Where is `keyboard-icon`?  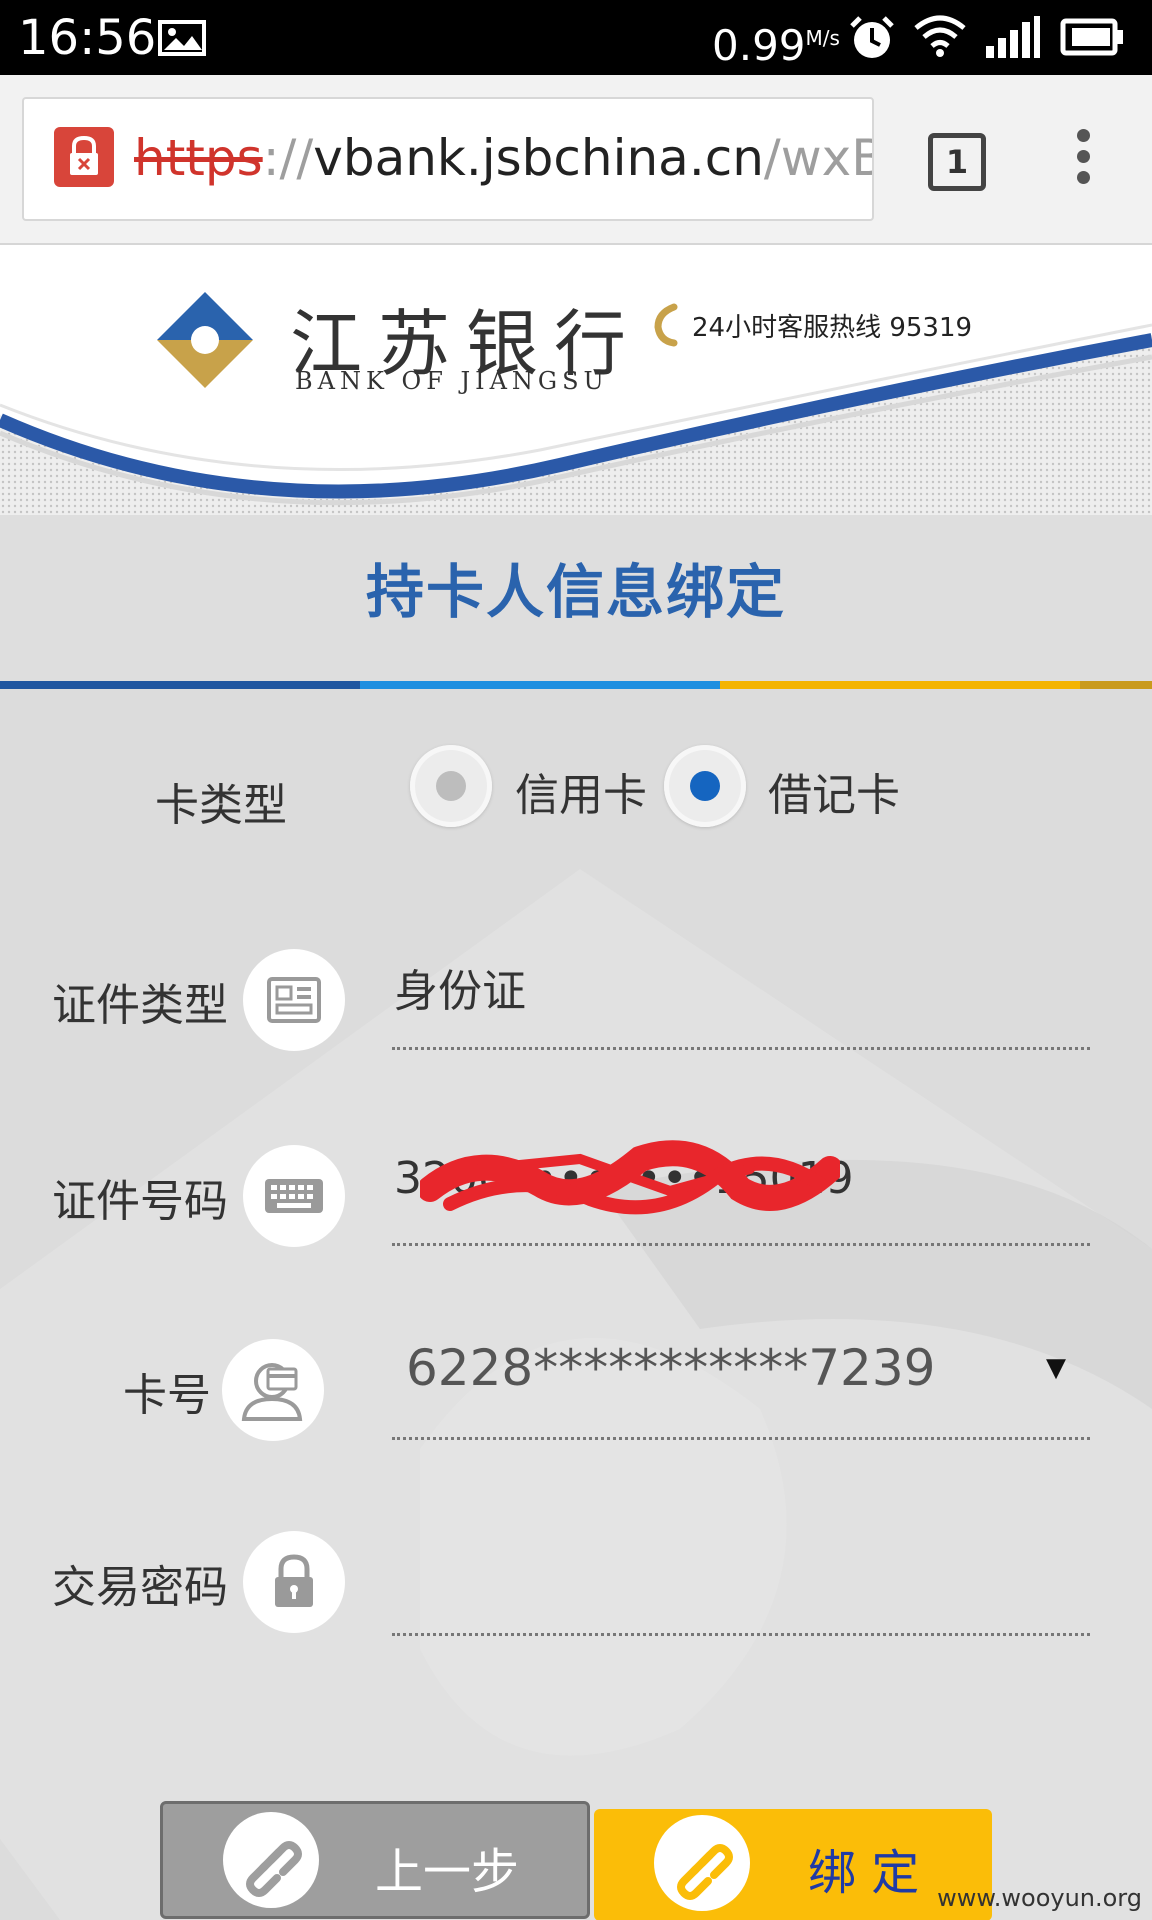 keyboard-icon is located at coordinates (294, 1196).